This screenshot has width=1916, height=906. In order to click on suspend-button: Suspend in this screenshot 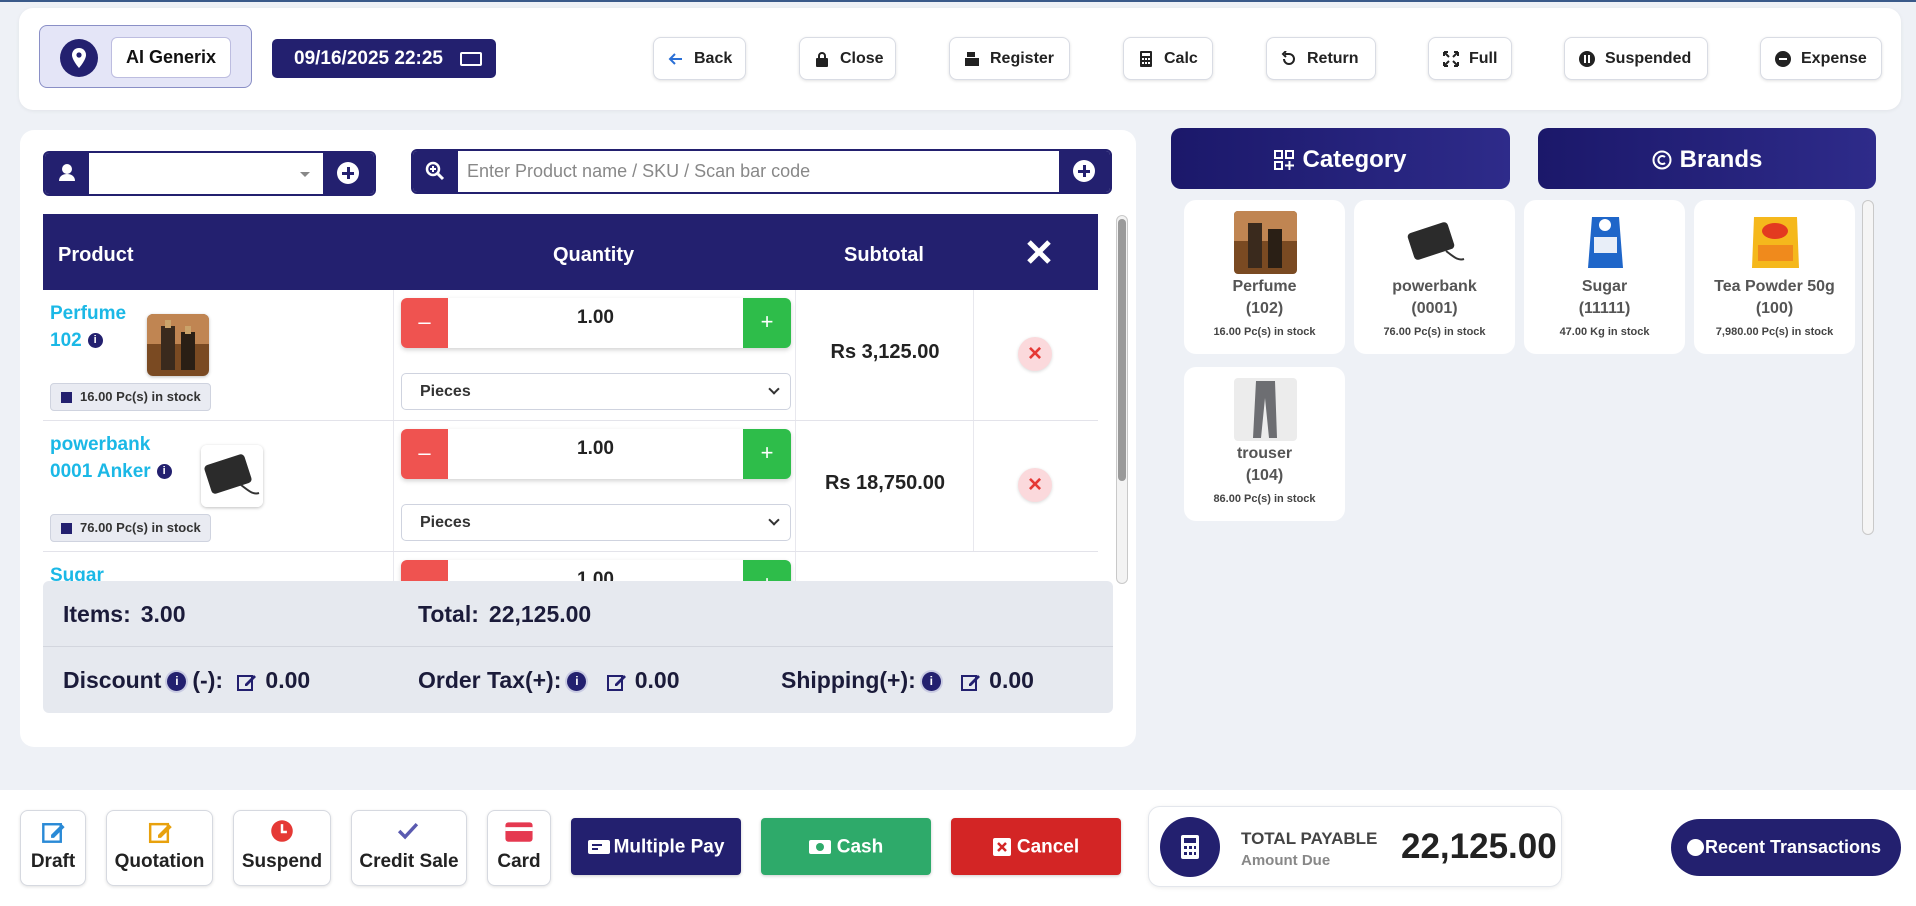, I will do `click(282, 848)`.